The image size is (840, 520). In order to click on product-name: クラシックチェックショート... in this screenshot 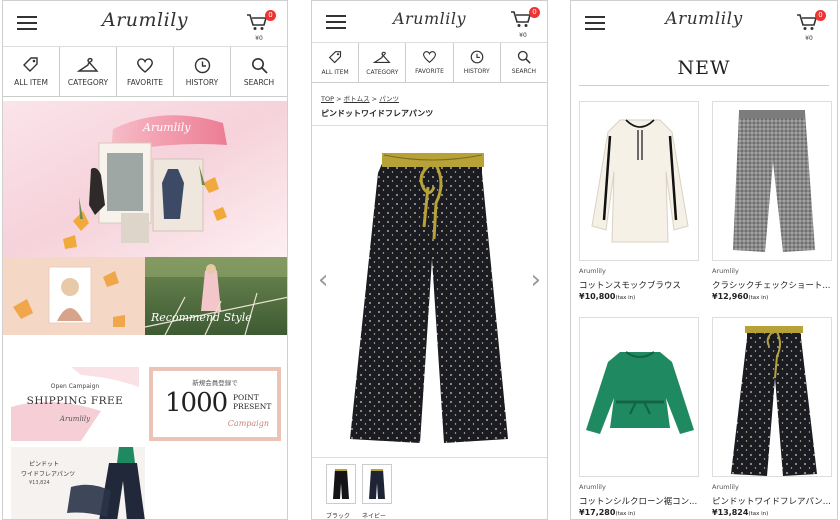, I will do `click(771, 285)`.